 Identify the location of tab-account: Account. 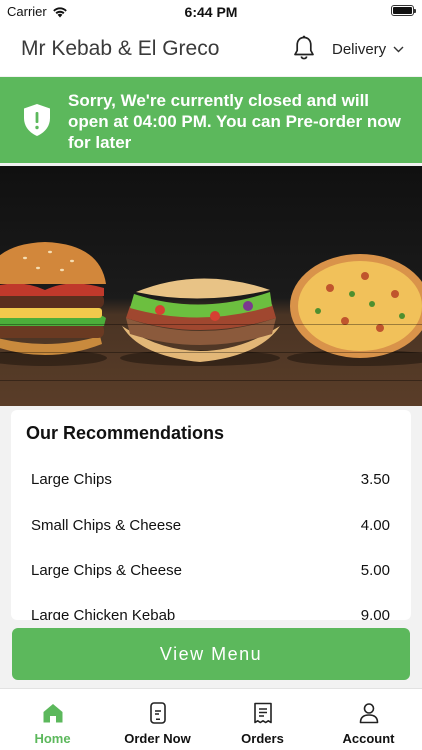
(368, 719).